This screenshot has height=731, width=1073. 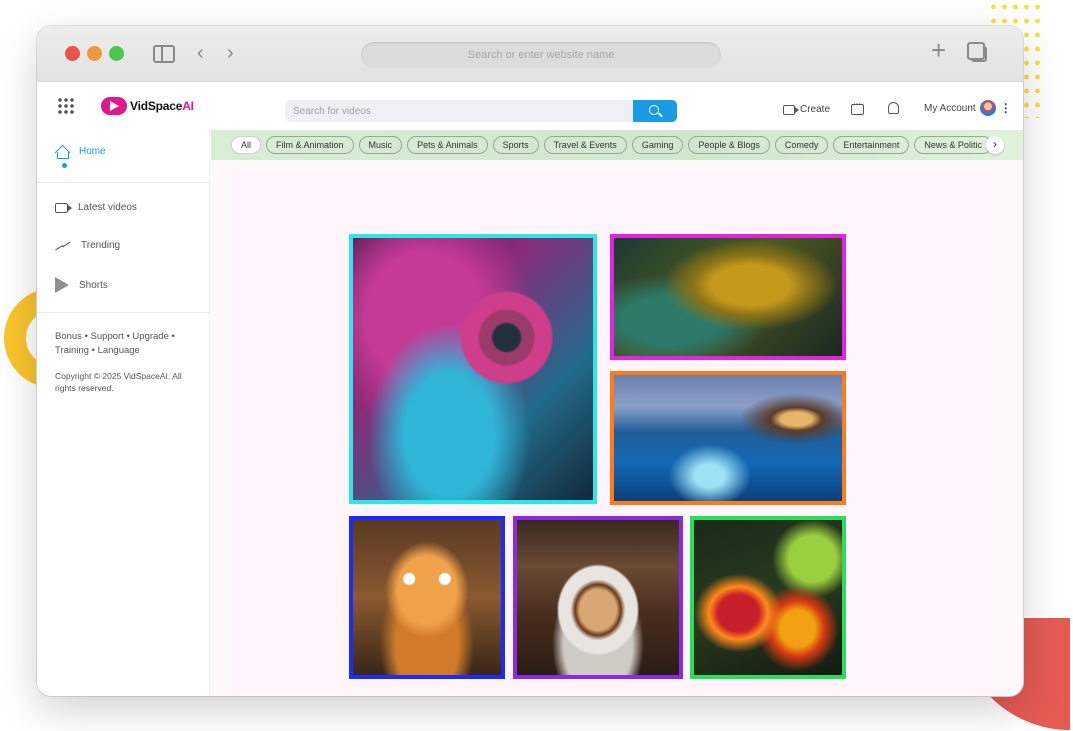 I want to click on forward-arrow-icon: ›, so click(x=230, y=53).